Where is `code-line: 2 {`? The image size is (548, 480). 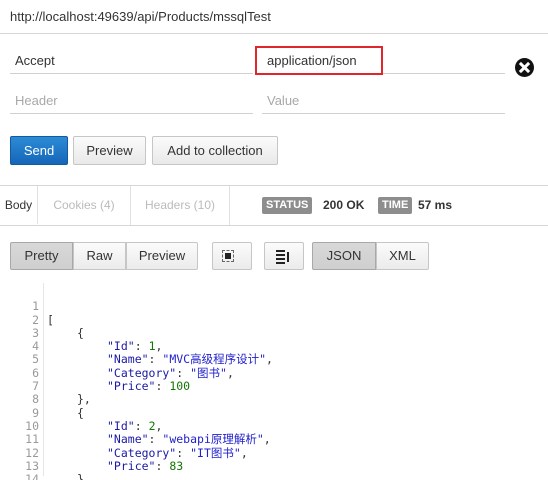 code-line: 2 { is located at coordinates (42, 320).